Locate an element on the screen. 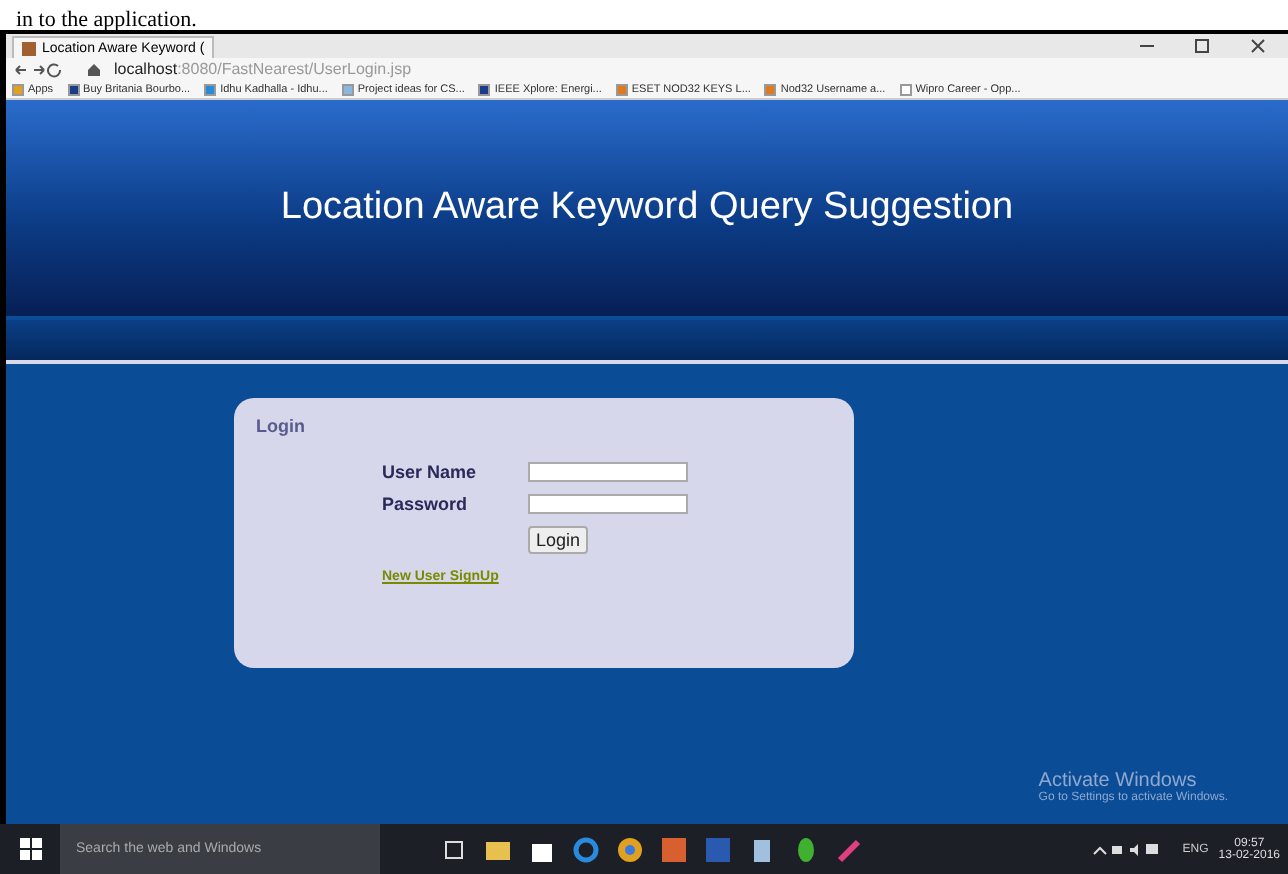 This screenshot has width=1288, height=874. login-heading: Login is located at coordinates (281, 426).